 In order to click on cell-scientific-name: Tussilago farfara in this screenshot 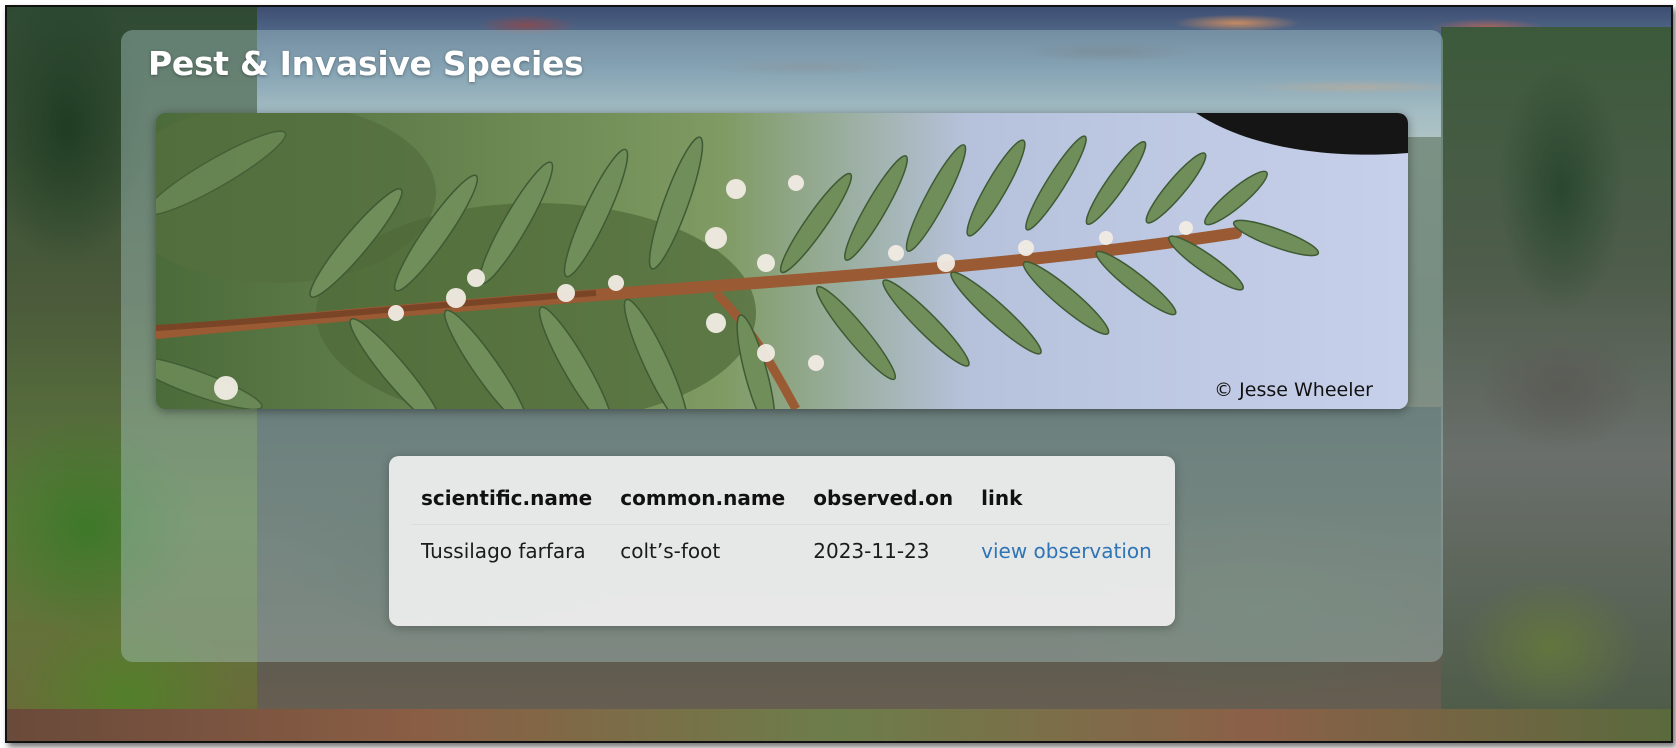, I will do `click(503, 551)`.